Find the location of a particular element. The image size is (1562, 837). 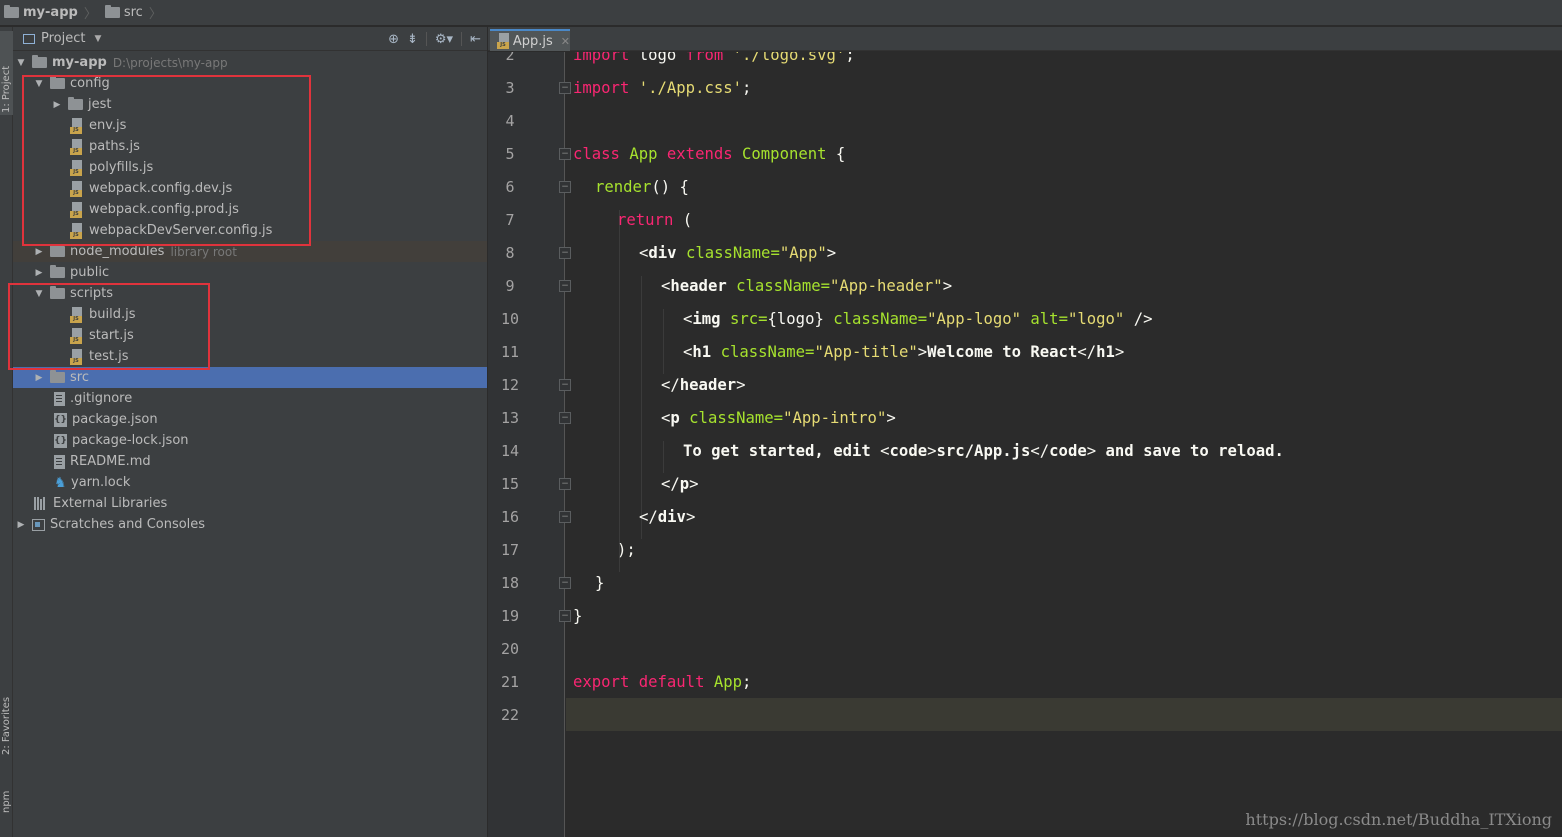

code-line: return ( is located at coordinates (655, 220).